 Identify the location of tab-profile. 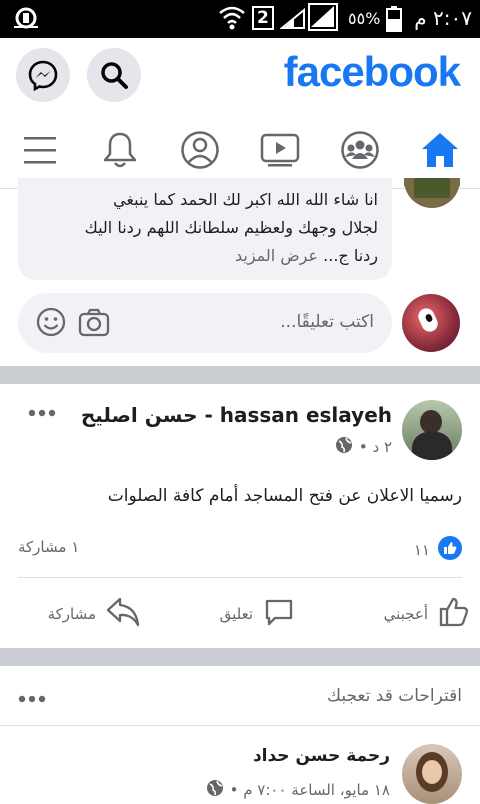
(200, 150).